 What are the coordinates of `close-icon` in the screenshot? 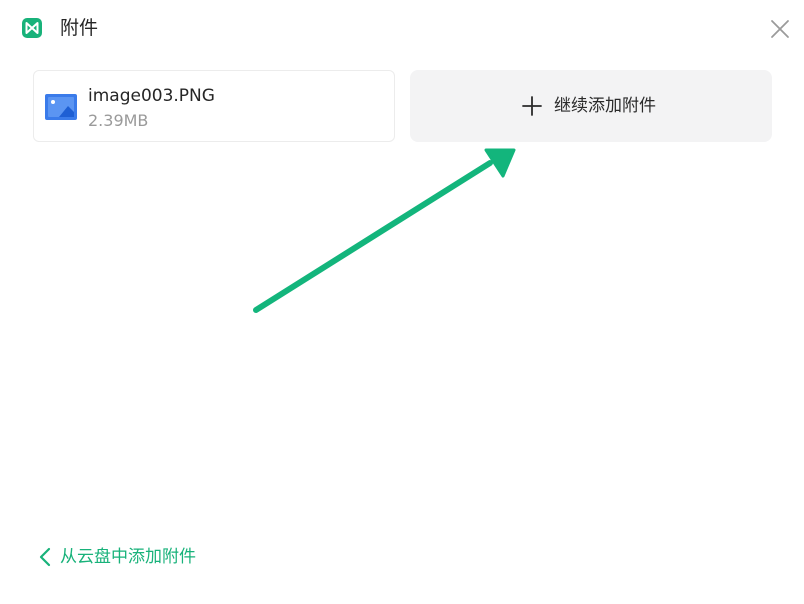 It's located at (780, 29).